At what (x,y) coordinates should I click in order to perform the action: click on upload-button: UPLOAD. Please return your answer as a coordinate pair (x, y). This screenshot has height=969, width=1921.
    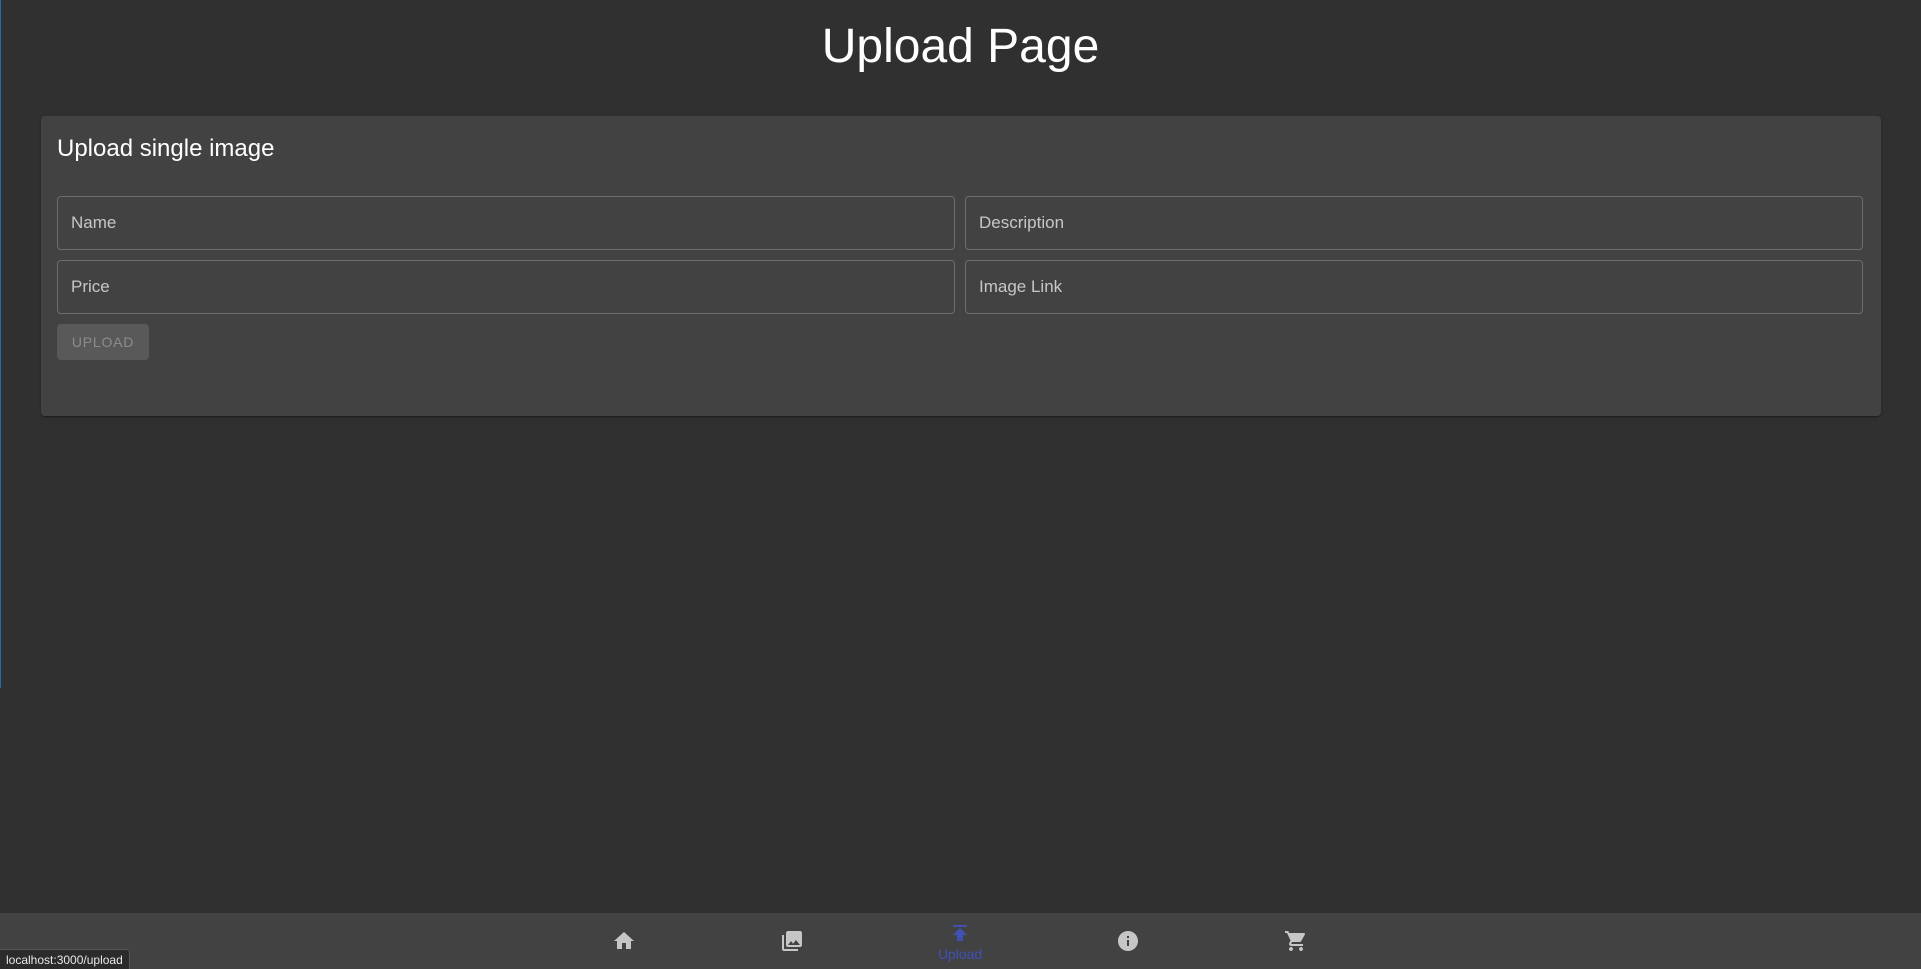
    Looking at the image, I should click on (103, 342).